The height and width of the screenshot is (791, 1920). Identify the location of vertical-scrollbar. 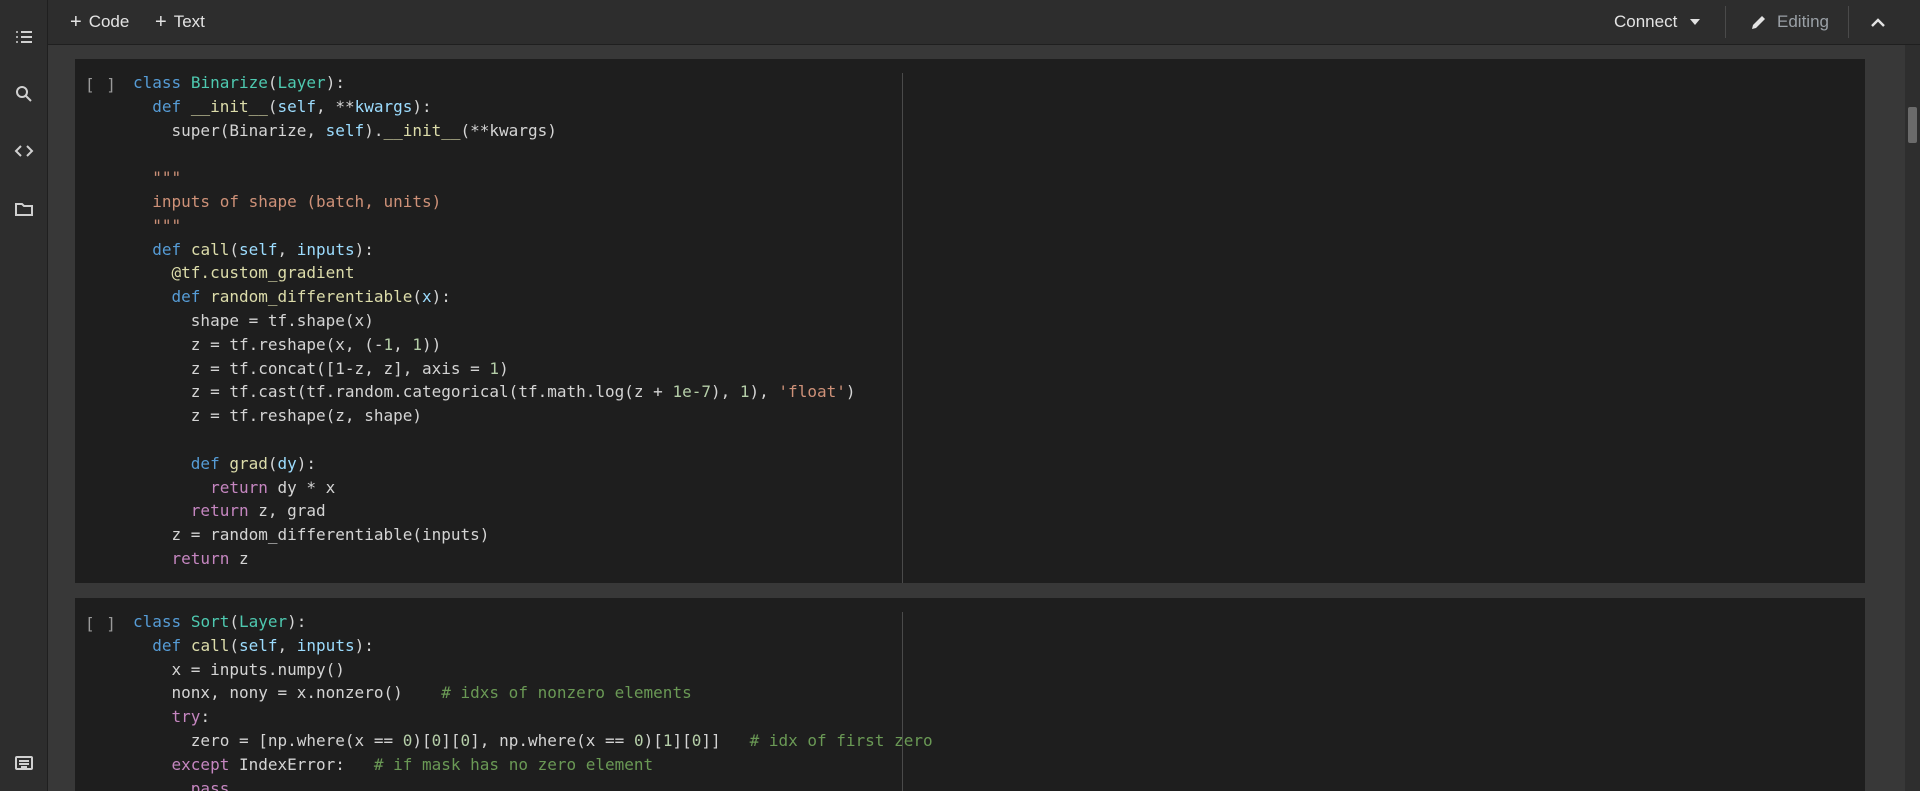
(1912, 418).